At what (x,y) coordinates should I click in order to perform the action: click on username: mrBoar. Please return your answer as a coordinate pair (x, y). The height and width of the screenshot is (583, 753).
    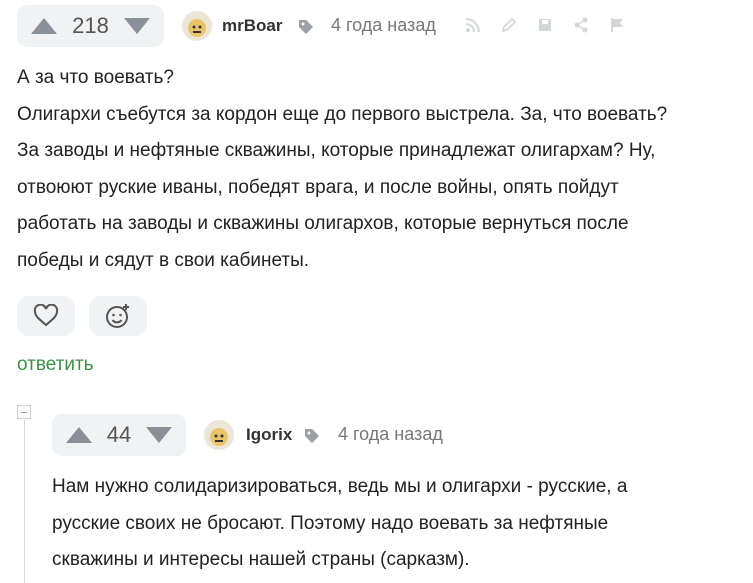
    Looking at the image, I should click on (252, 26).